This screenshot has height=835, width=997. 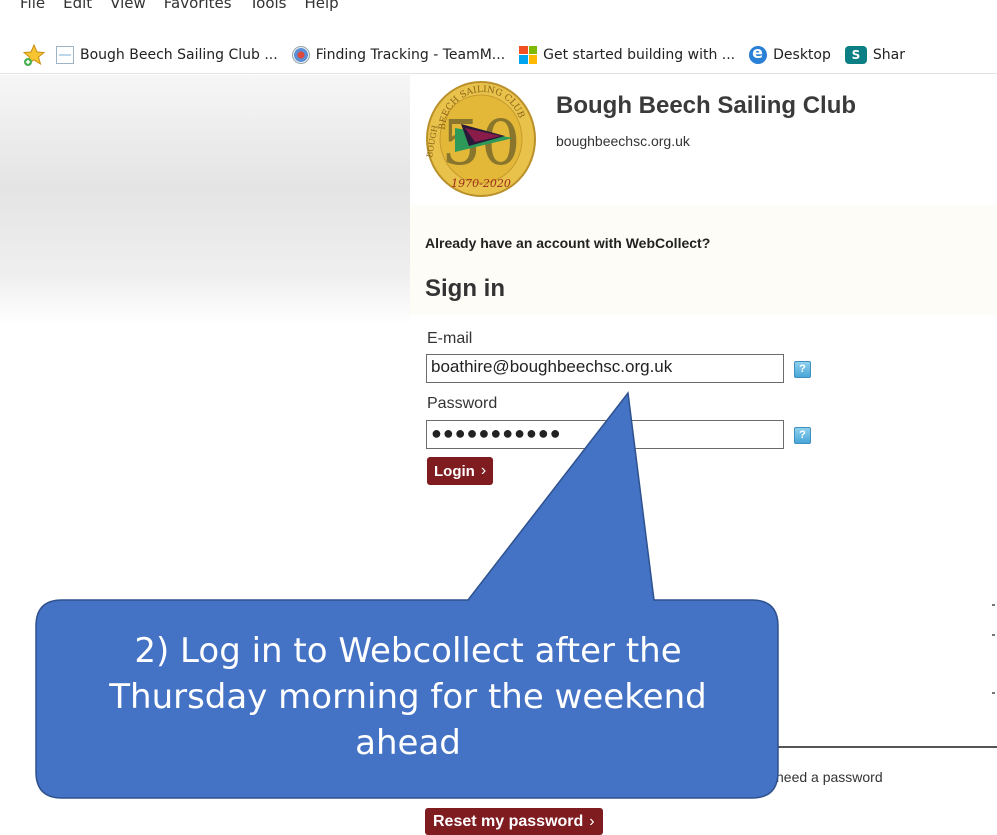 I want to click on email-field: boathire@boughbeechsc.org.uk, so click(x=605, y=368).